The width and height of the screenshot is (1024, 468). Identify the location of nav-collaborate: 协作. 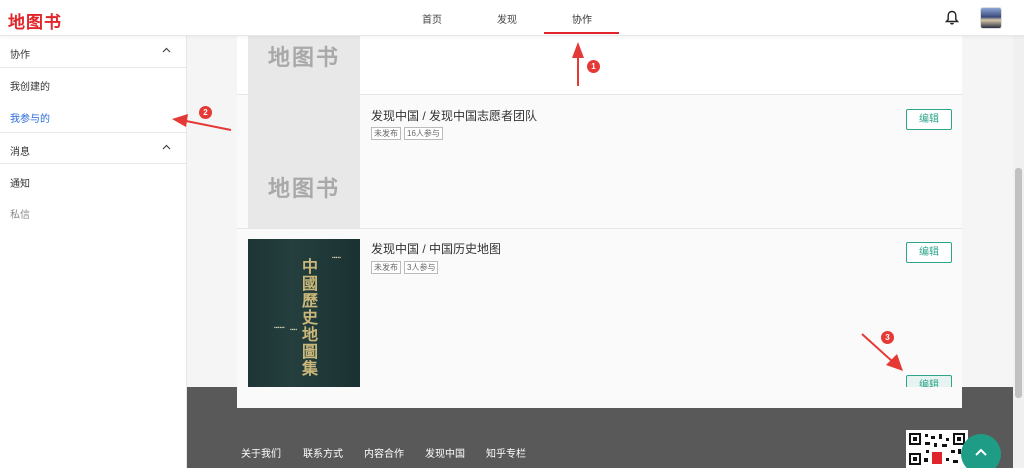
(582, 18).